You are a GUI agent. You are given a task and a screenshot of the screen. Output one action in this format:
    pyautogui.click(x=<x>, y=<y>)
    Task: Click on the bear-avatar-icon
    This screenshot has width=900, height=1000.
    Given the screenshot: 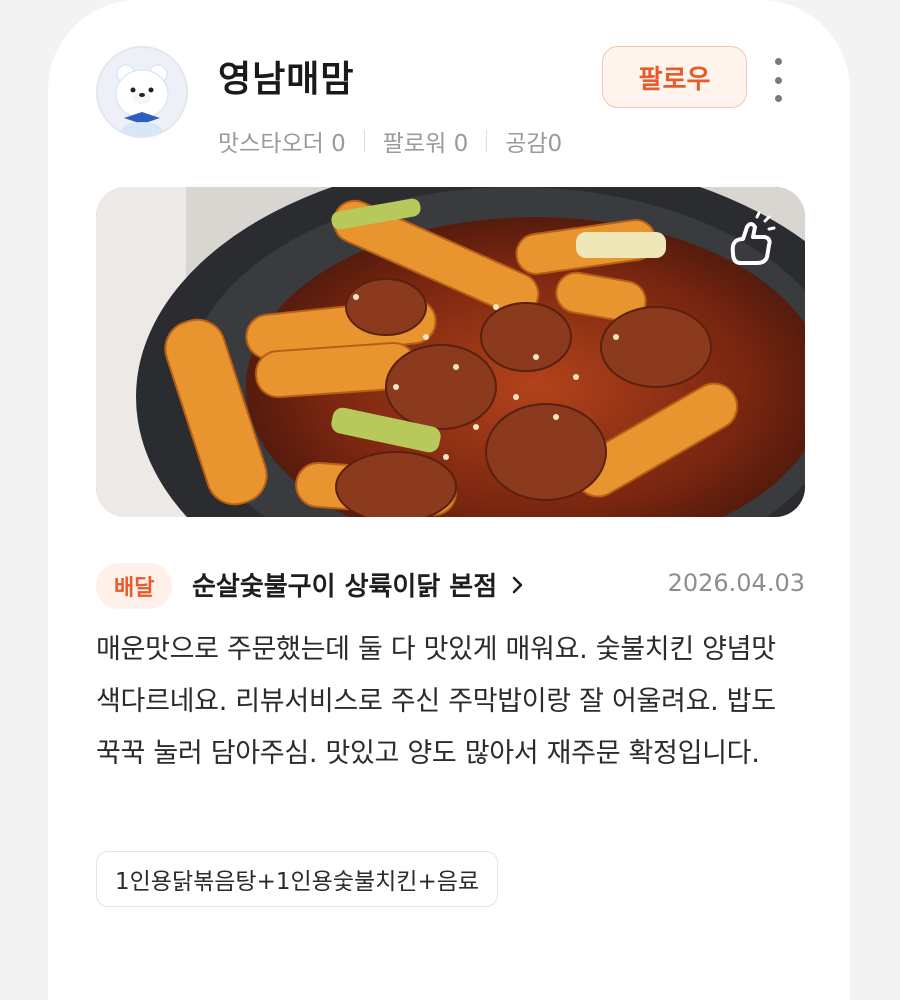 What is the action you would take?
    pyautogui.click(x=142, y=92)
    